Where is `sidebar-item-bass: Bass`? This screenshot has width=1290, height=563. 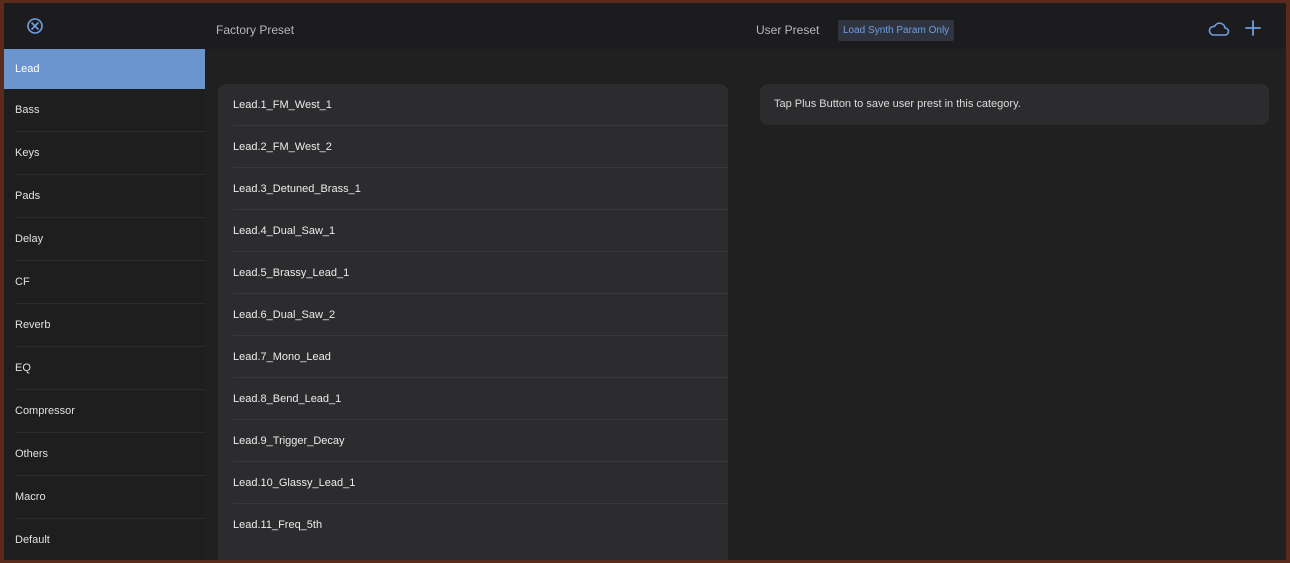
sidebar-item-bass: Bass is located at coordinates (104, 110).